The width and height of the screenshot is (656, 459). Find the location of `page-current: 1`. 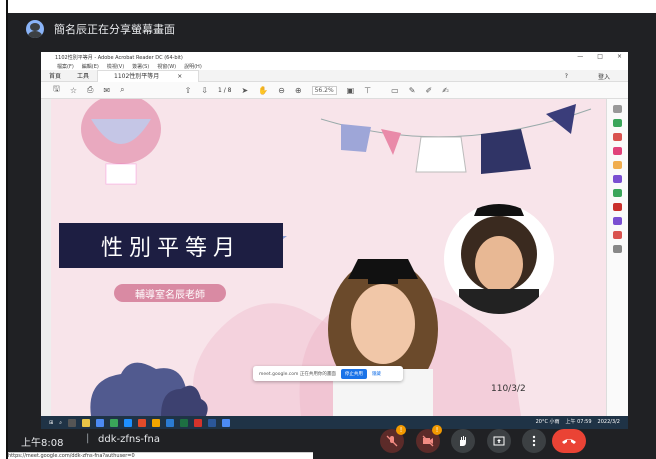

page-current: 1 is located at coordinates (220, 90).